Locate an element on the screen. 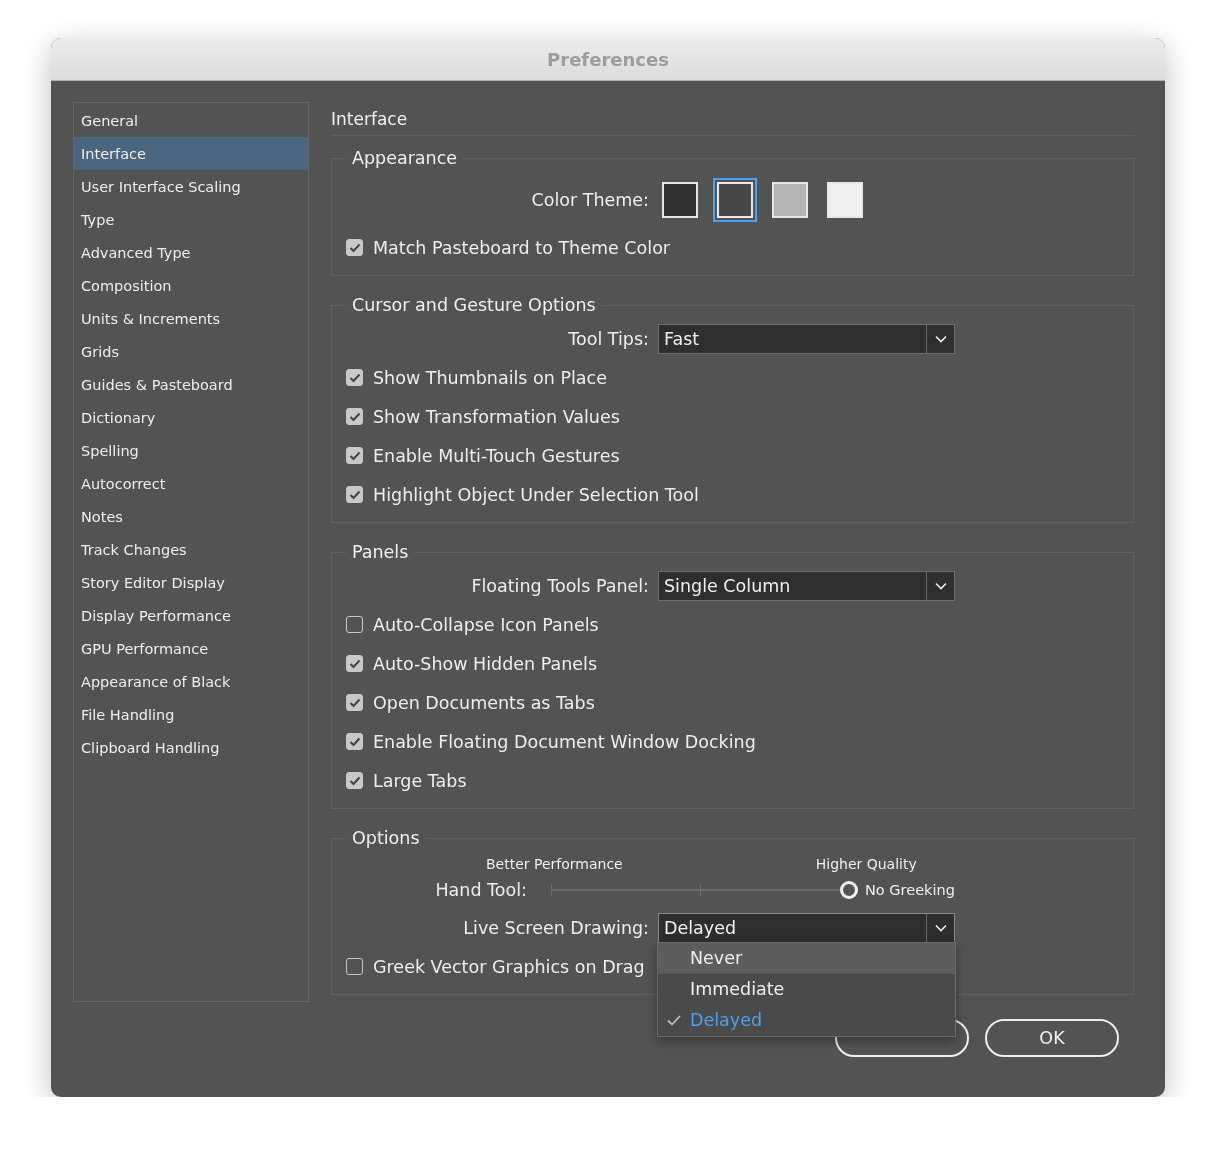 The height and width of the screenshot is (1161, 1216). sidebar-item: Interface is located at coordinates (191, 153).